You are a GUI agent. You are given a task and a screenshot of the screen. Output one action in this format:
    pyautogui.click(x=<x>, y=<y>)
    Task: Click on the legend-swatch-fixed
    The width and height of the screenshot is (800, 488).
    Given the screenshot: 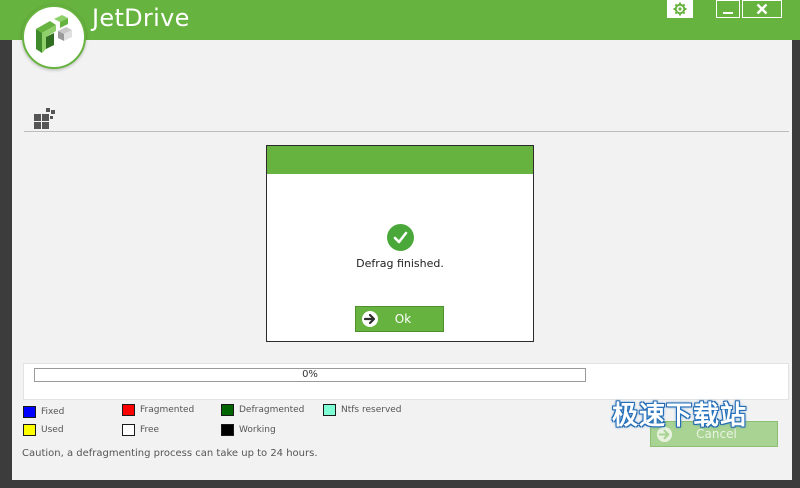 What is the action you would take?
    pyautogui.click(x=29, y=412)
    